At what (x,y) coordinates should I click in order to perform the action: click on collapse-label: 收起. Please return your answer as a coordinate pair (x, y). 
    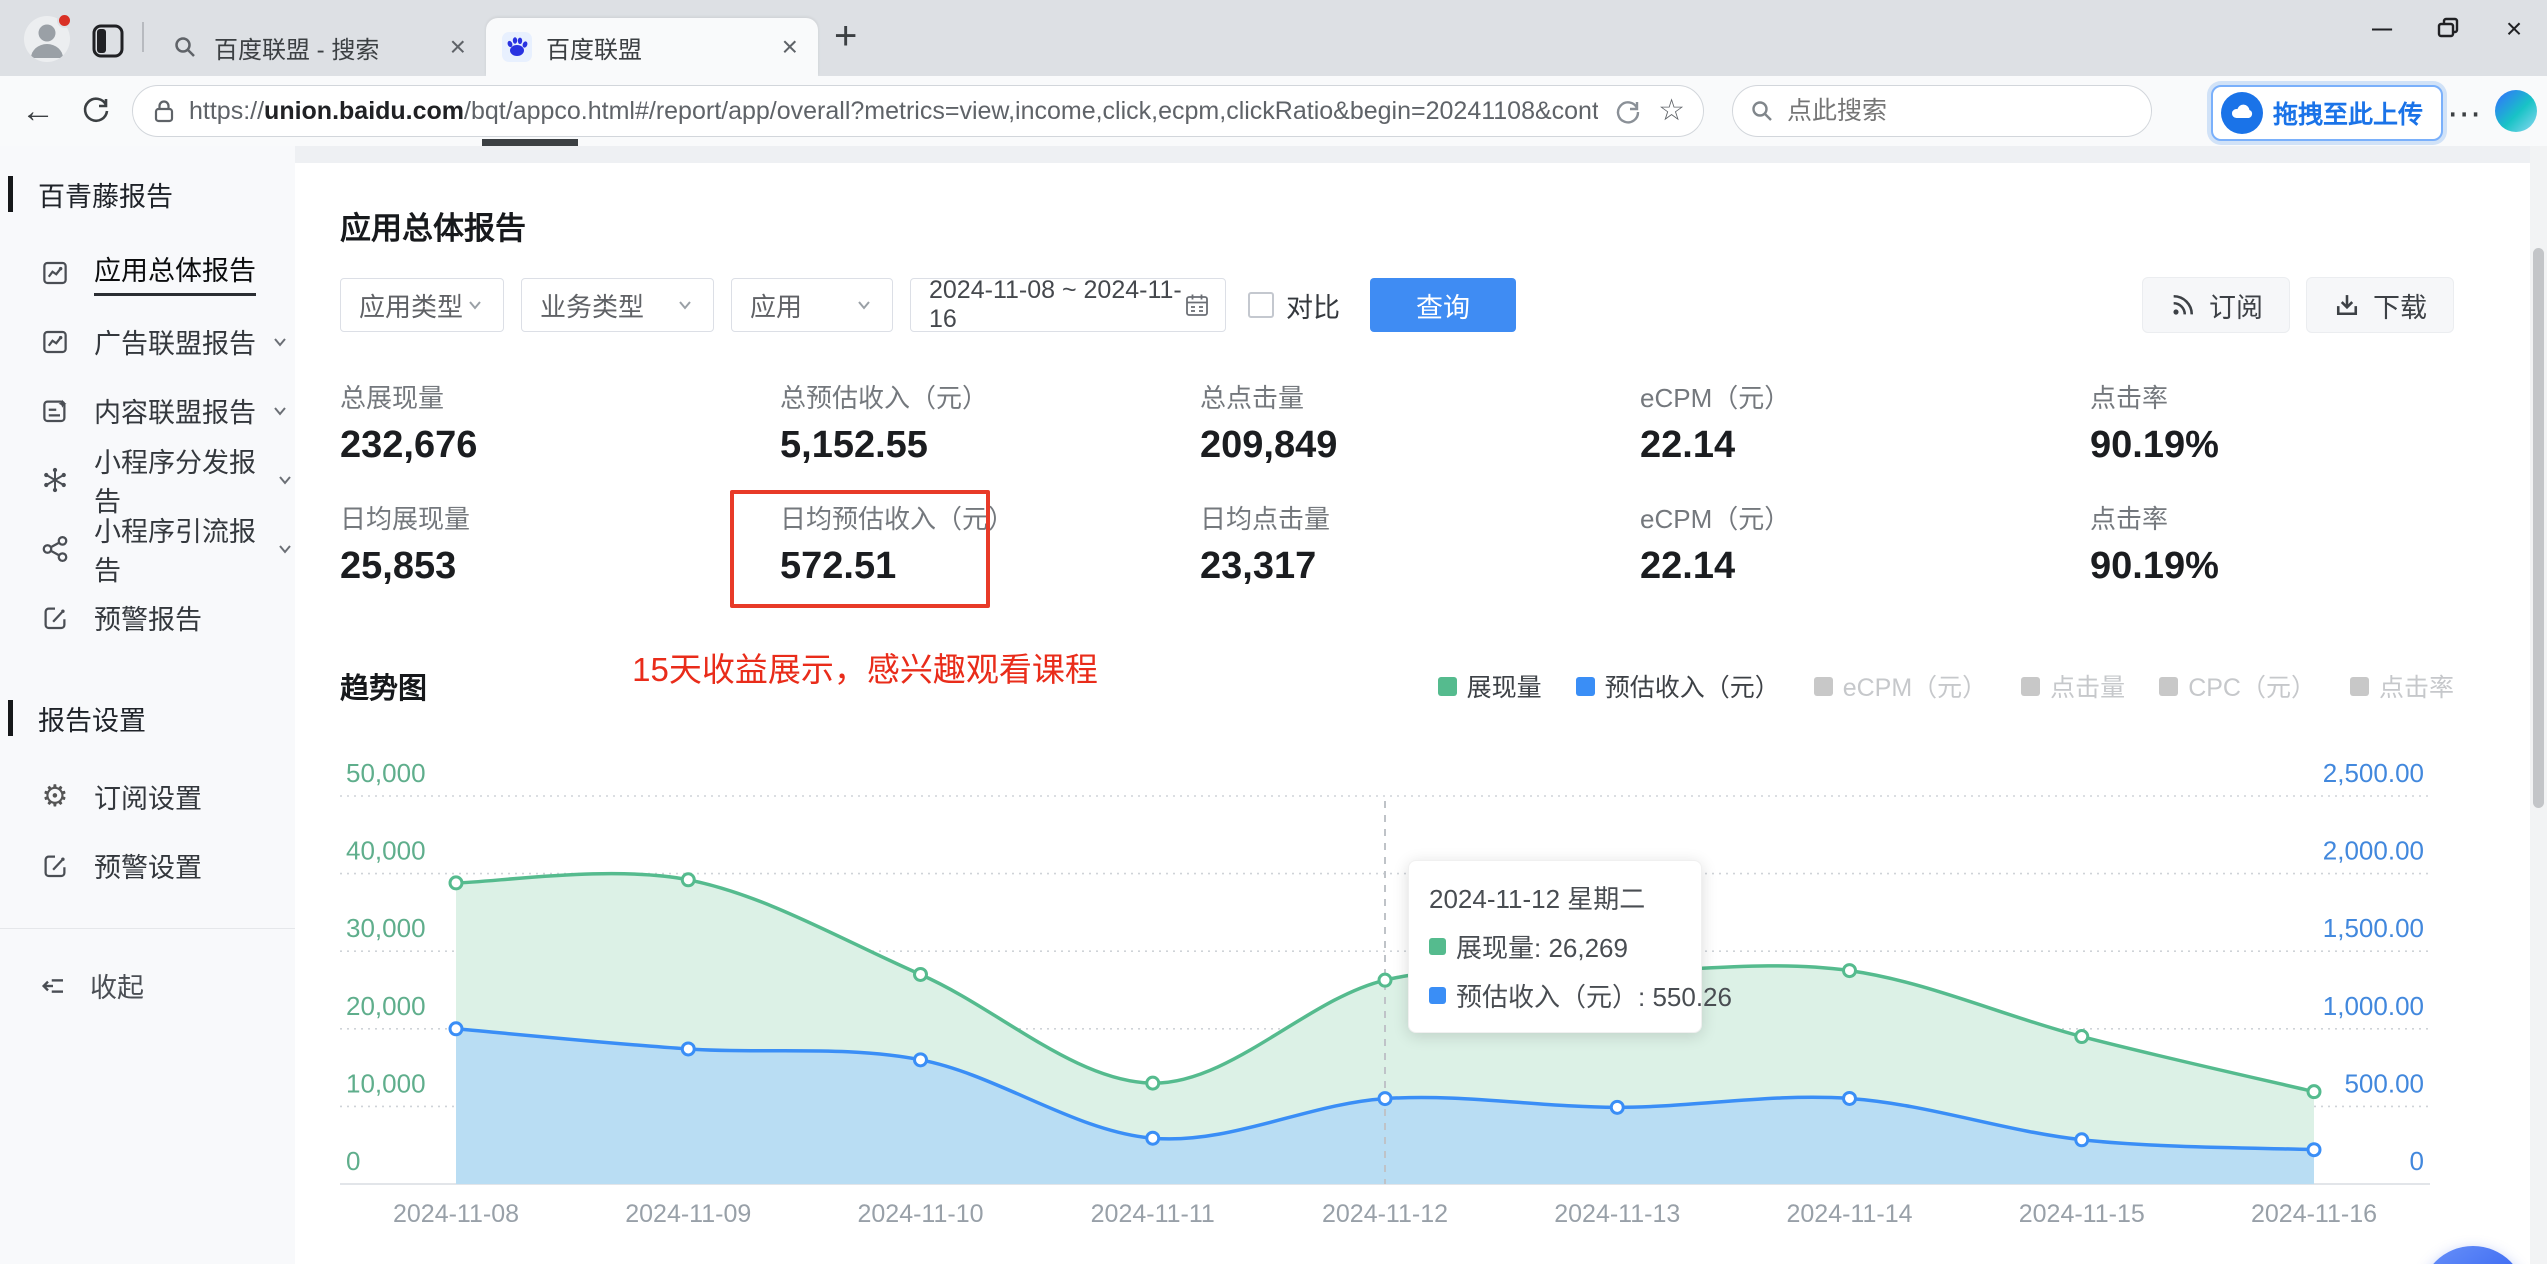
    Looking at the image, I should click on (117, 988).